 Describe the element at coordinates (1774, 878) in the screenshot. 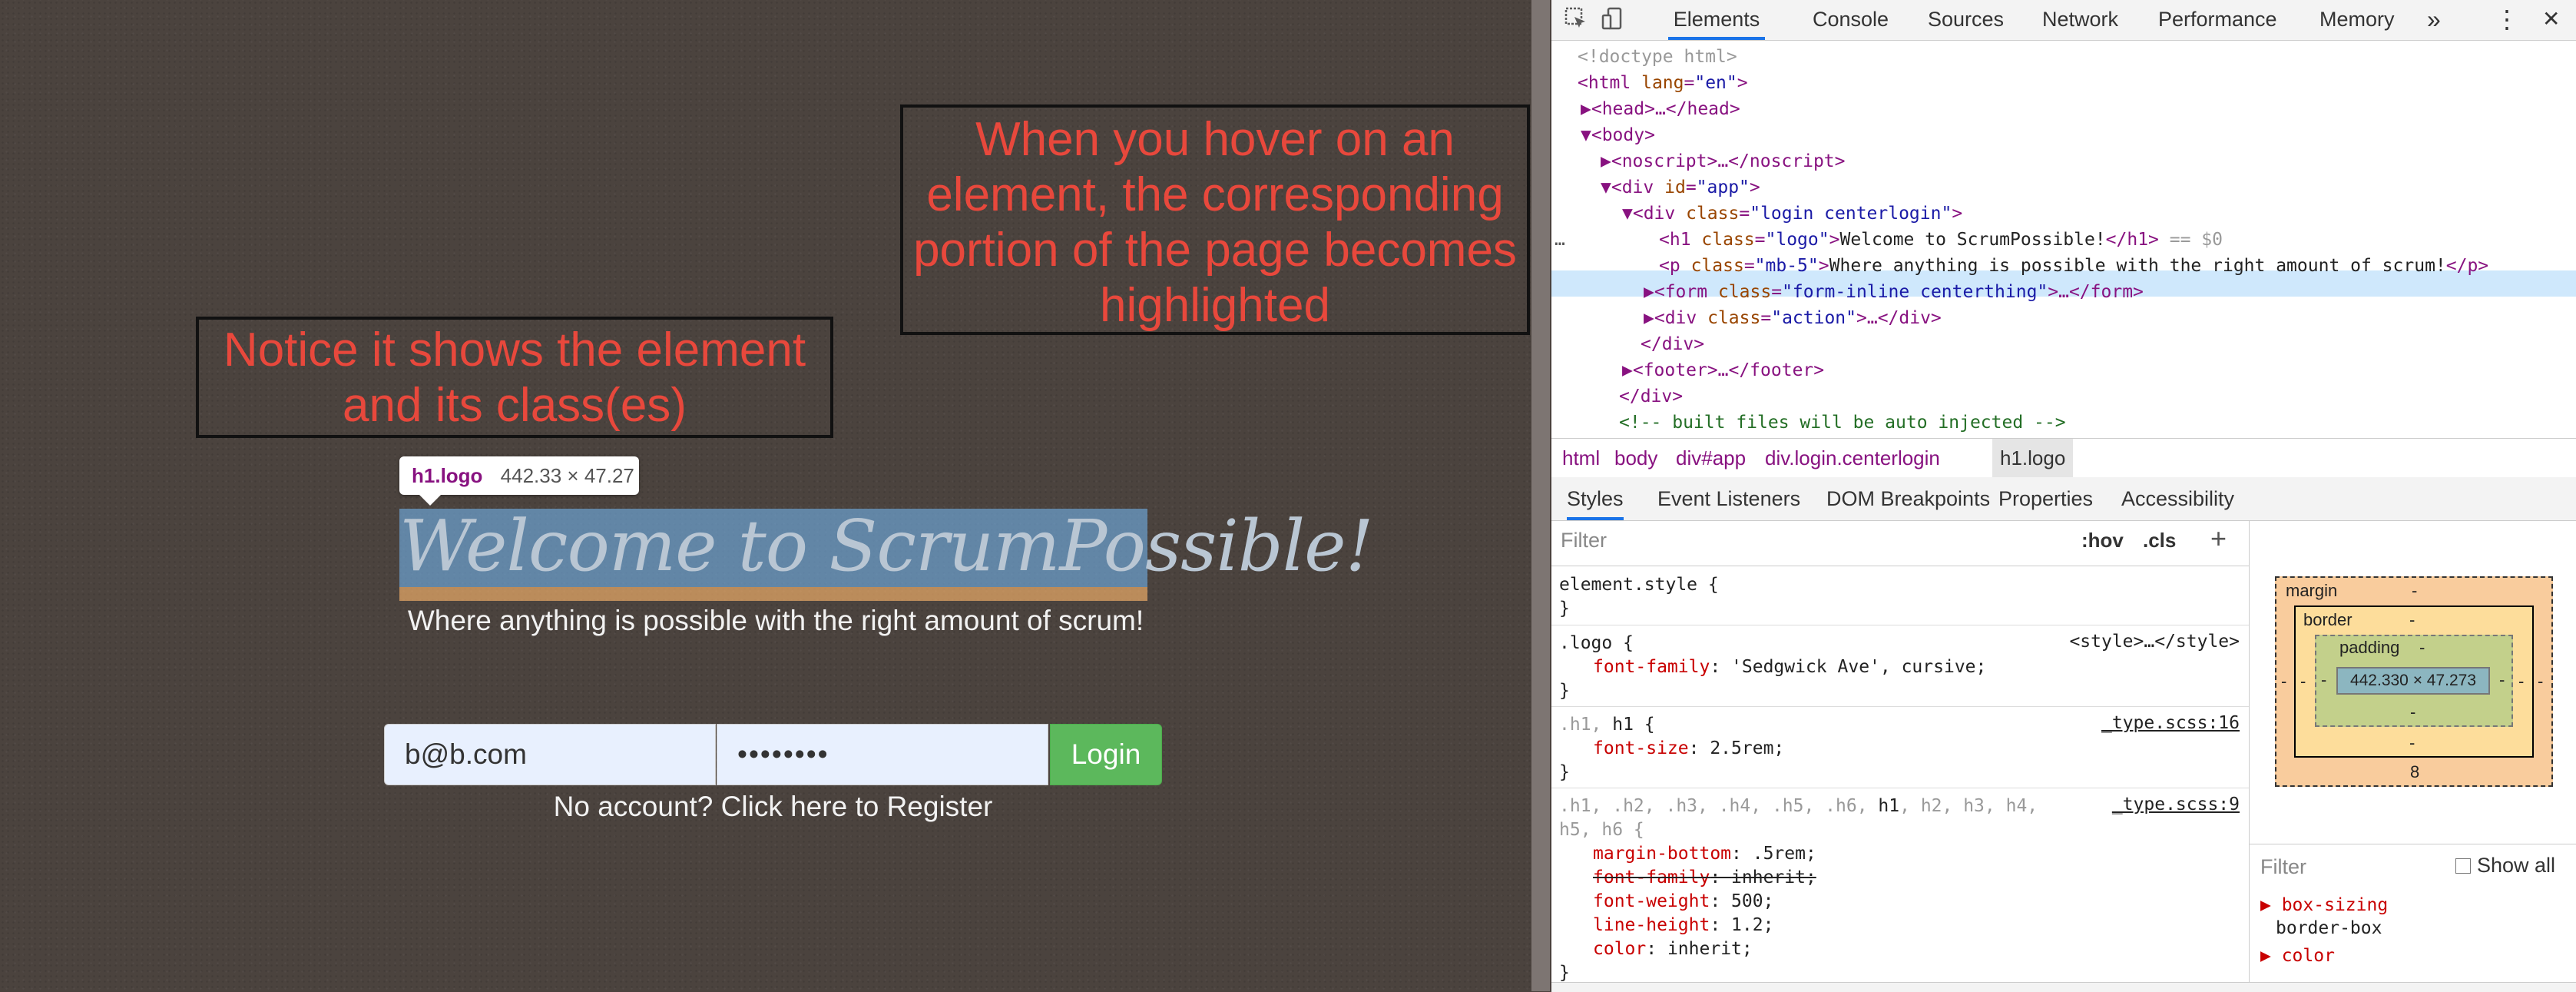

I see `css-property-value-overridden: inherit;` at that location.